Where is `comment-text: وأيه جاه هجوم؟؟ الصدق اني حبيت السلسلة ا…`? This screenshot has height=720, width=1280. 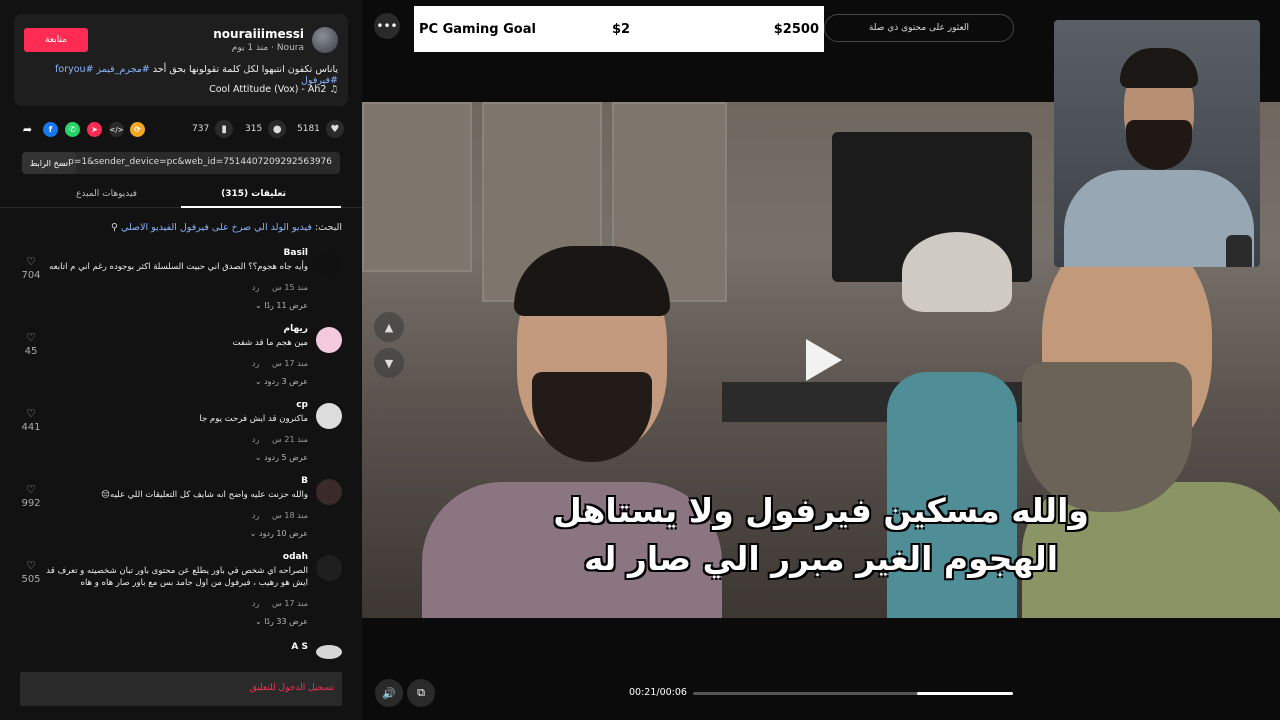
comment-text: وأيه جاه هجوم؟؟ الصدق اني حبيت السلسلة ا… is located at coordinates (178, 267).